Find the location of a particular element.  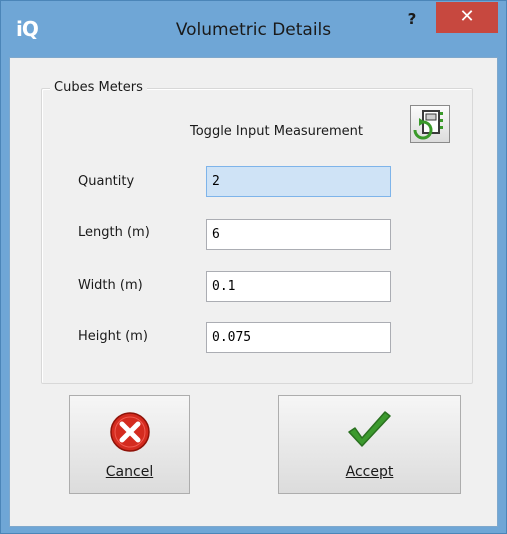

cancel-button: Cancel is located at coordinates (129, 444).